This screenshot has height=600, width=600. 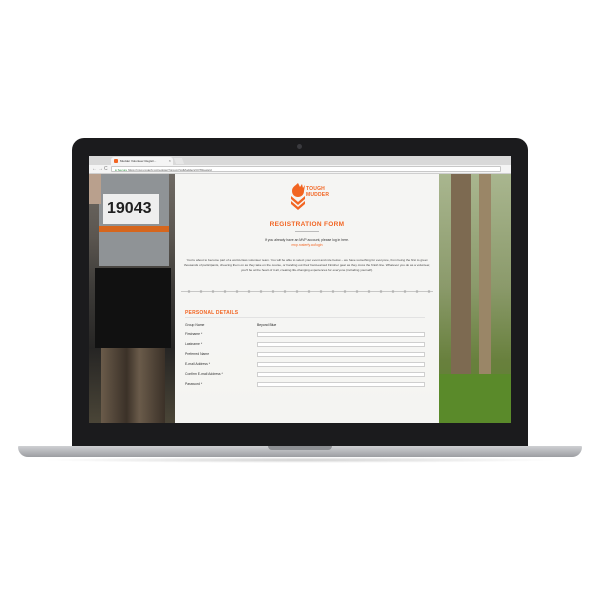 What do you see at coordinates (122, 170) in the screenshot?
I see `secure-label: Secure` at bounding box center [122, 170].